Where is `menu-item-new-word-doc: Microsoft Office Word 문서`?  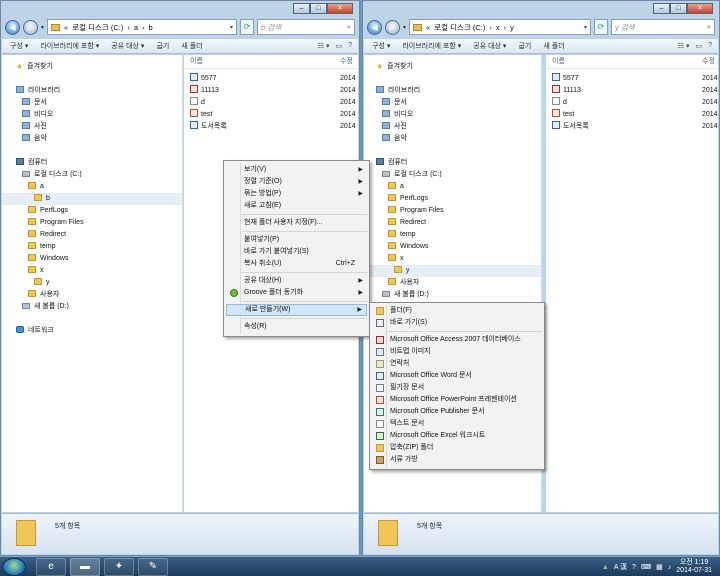 menu-item-new-word-doc: Microsoft Office Word 문서 is located at coordinates (457, 376).